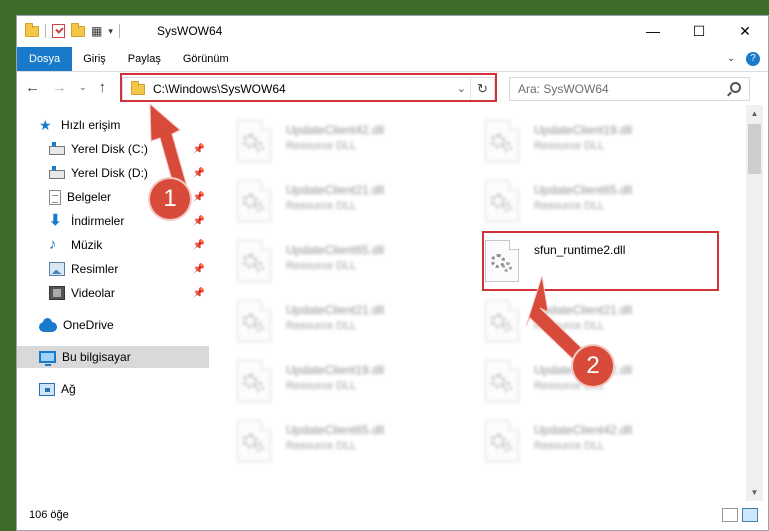 Image resolution: width=769 pixels, height=531 pixels. Describe the element at coordinates (593, 366) in the screenshot. I see `step-2-badge: 2` at that location.